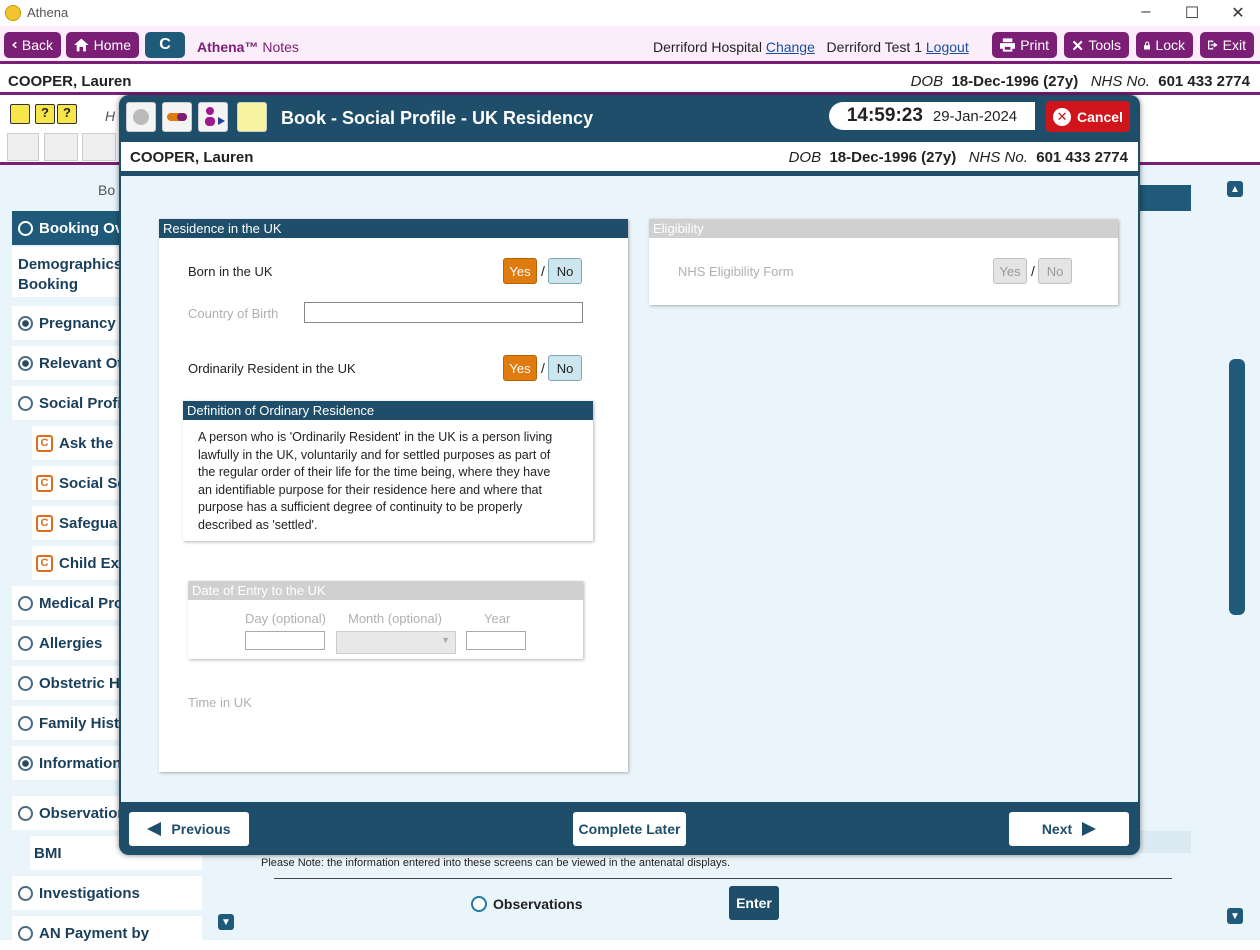  I want to click on nav-item-label: Obstetric H, so click(79, 683).